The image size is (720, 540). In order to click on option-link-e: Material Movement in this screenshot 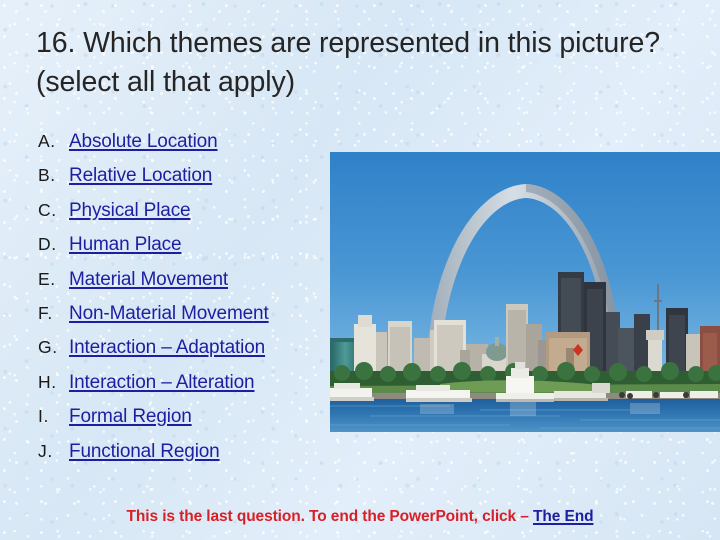, I will do `click(148, 280)`.